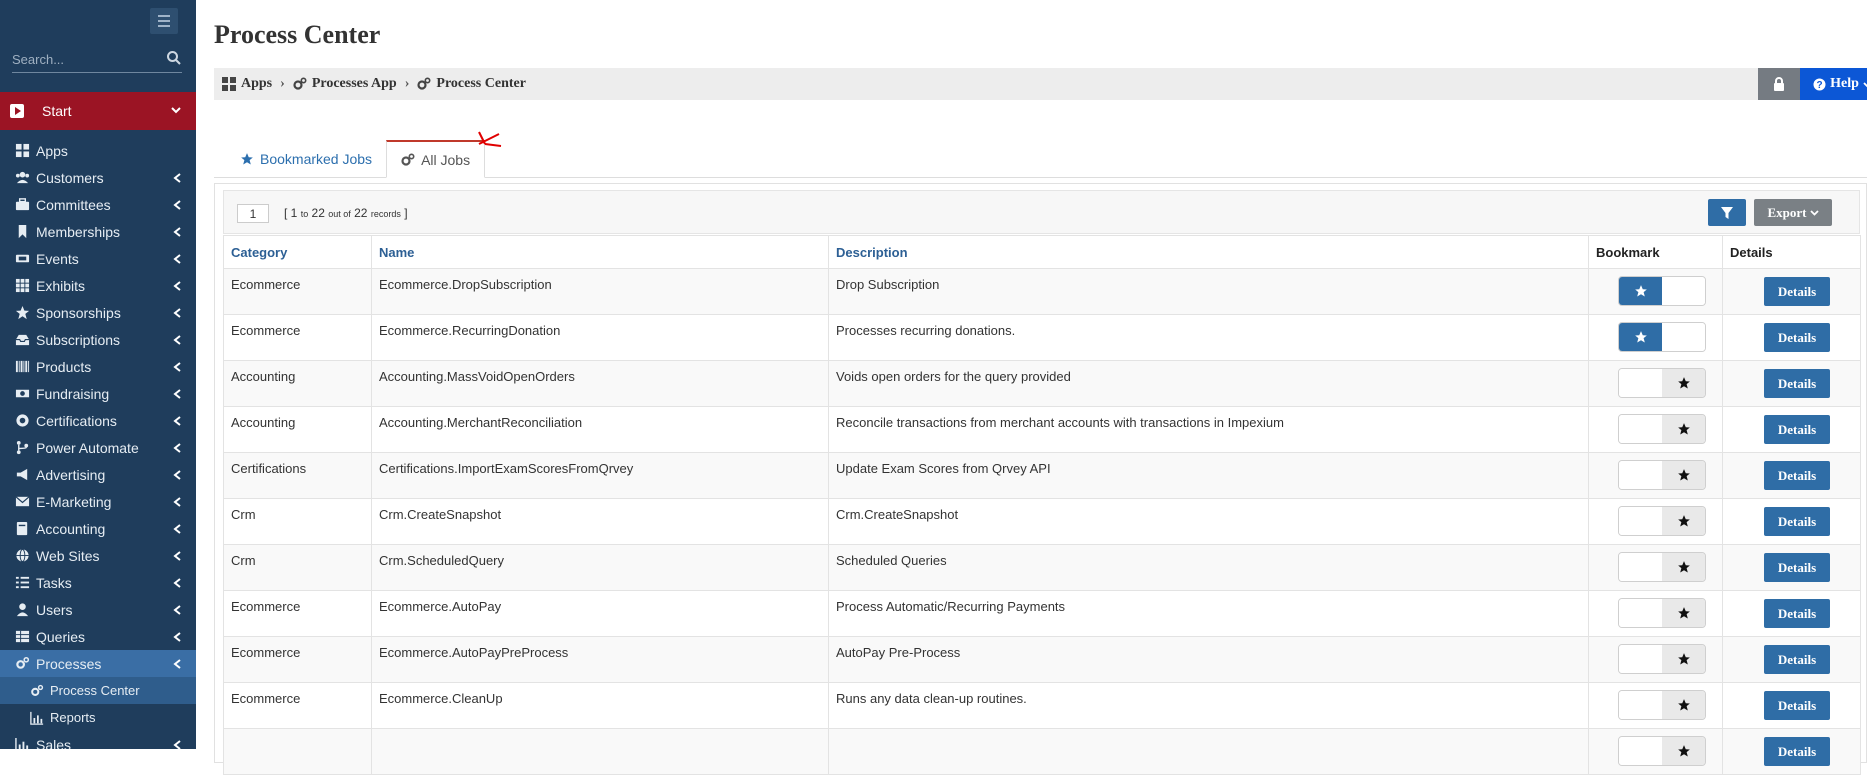 The width and height of the screenshot is (1867, 775). Describe the element at coordinates (82, 59) in the screenshot. I see `search-input` at that location.